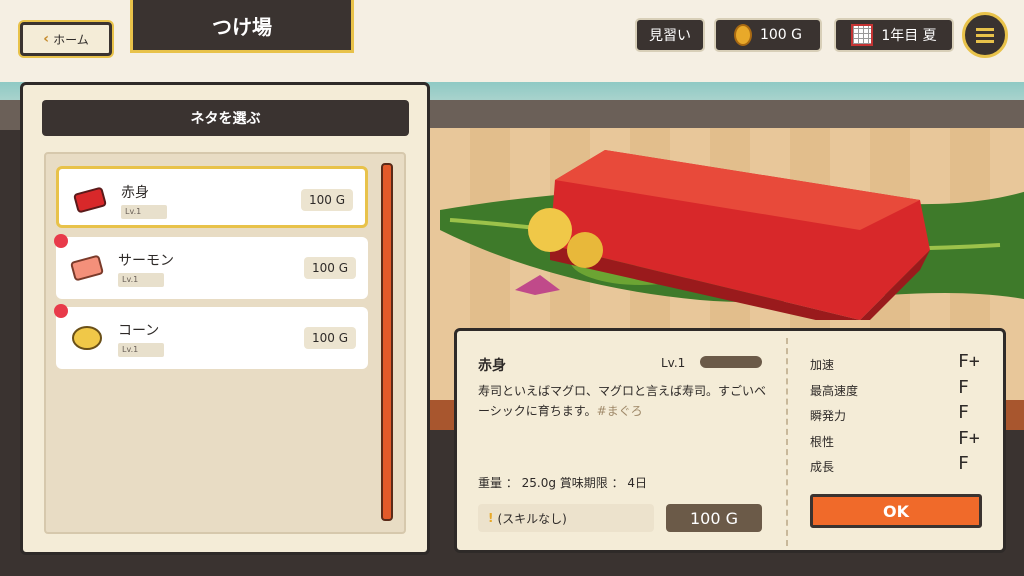 Image resolution: width=1024 pixels, height=576 pixels. What do you see at coordinates (909, 36) in the screenshot?
I see `date-label: 1年目 夏` at bounding box center [909, 36].